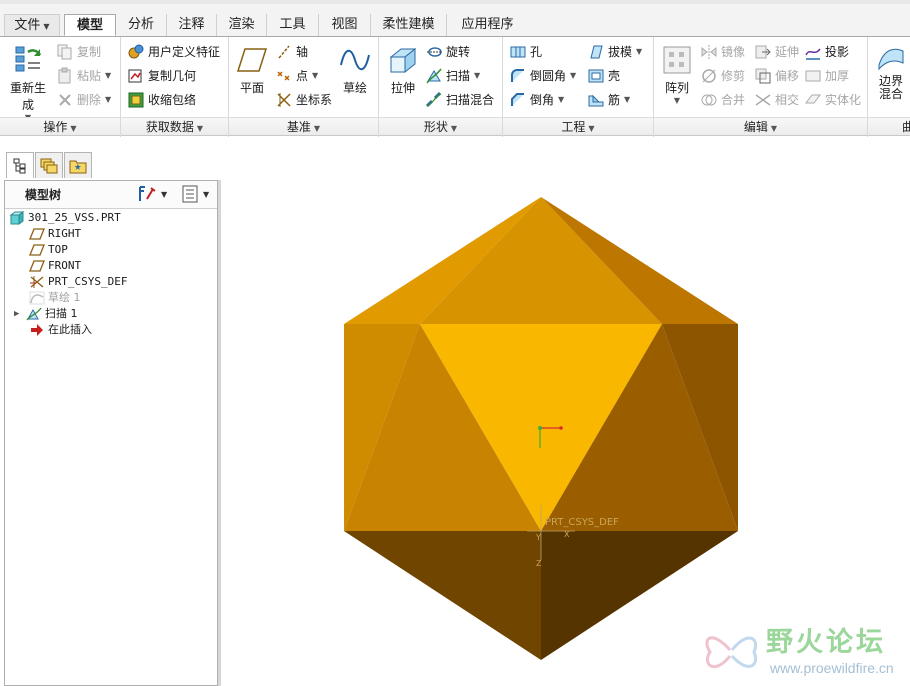 This screenshot has width=910, height=686. I want to click on mirror-label: 镜像, so click(733, 52).